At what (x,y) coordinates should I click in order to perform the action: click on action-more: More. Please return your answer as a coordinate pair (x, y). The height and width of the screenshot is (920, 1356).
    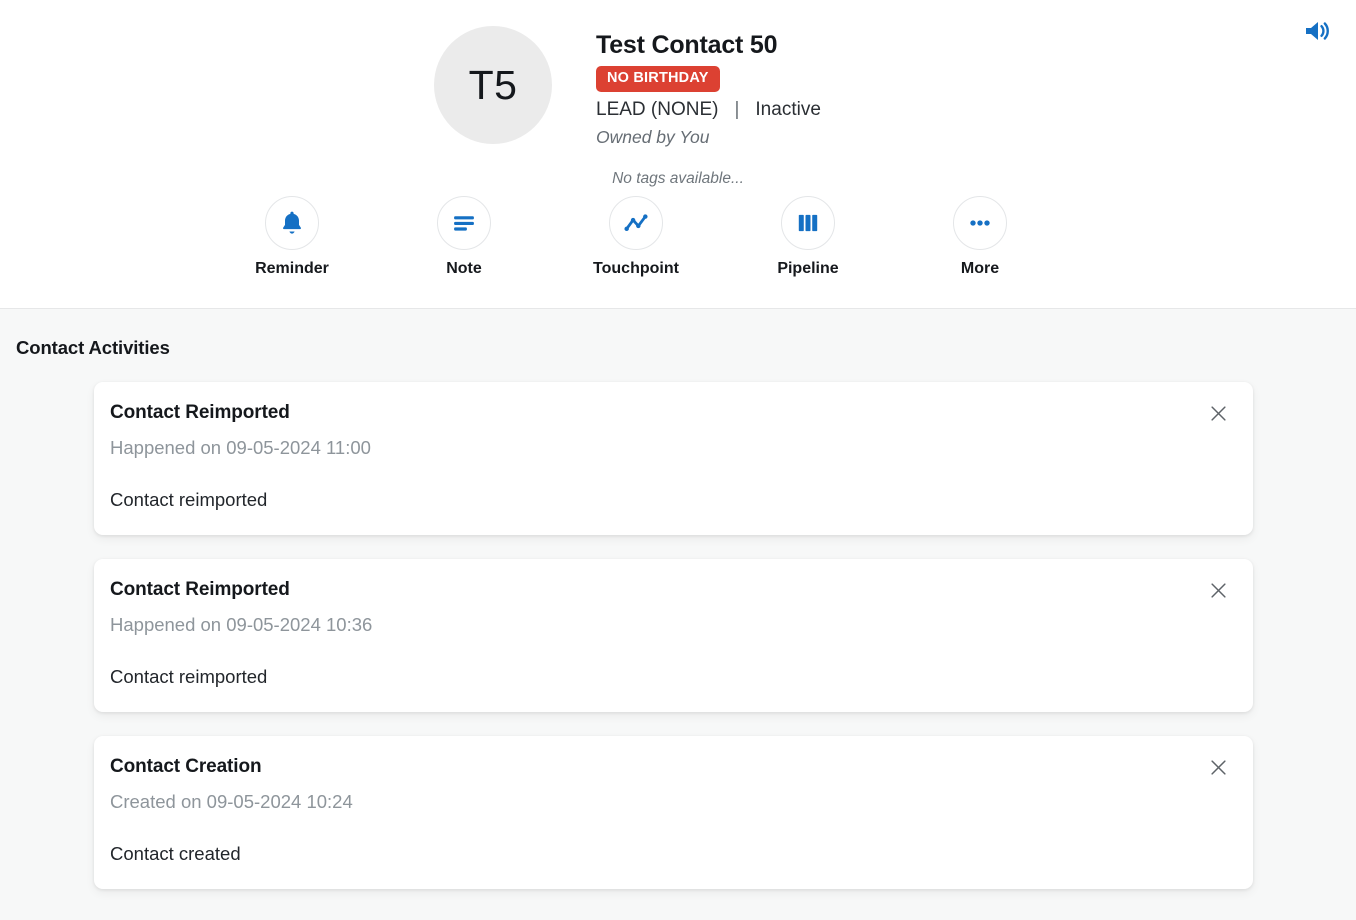
    Looking at the image, I should click on (980, 237).